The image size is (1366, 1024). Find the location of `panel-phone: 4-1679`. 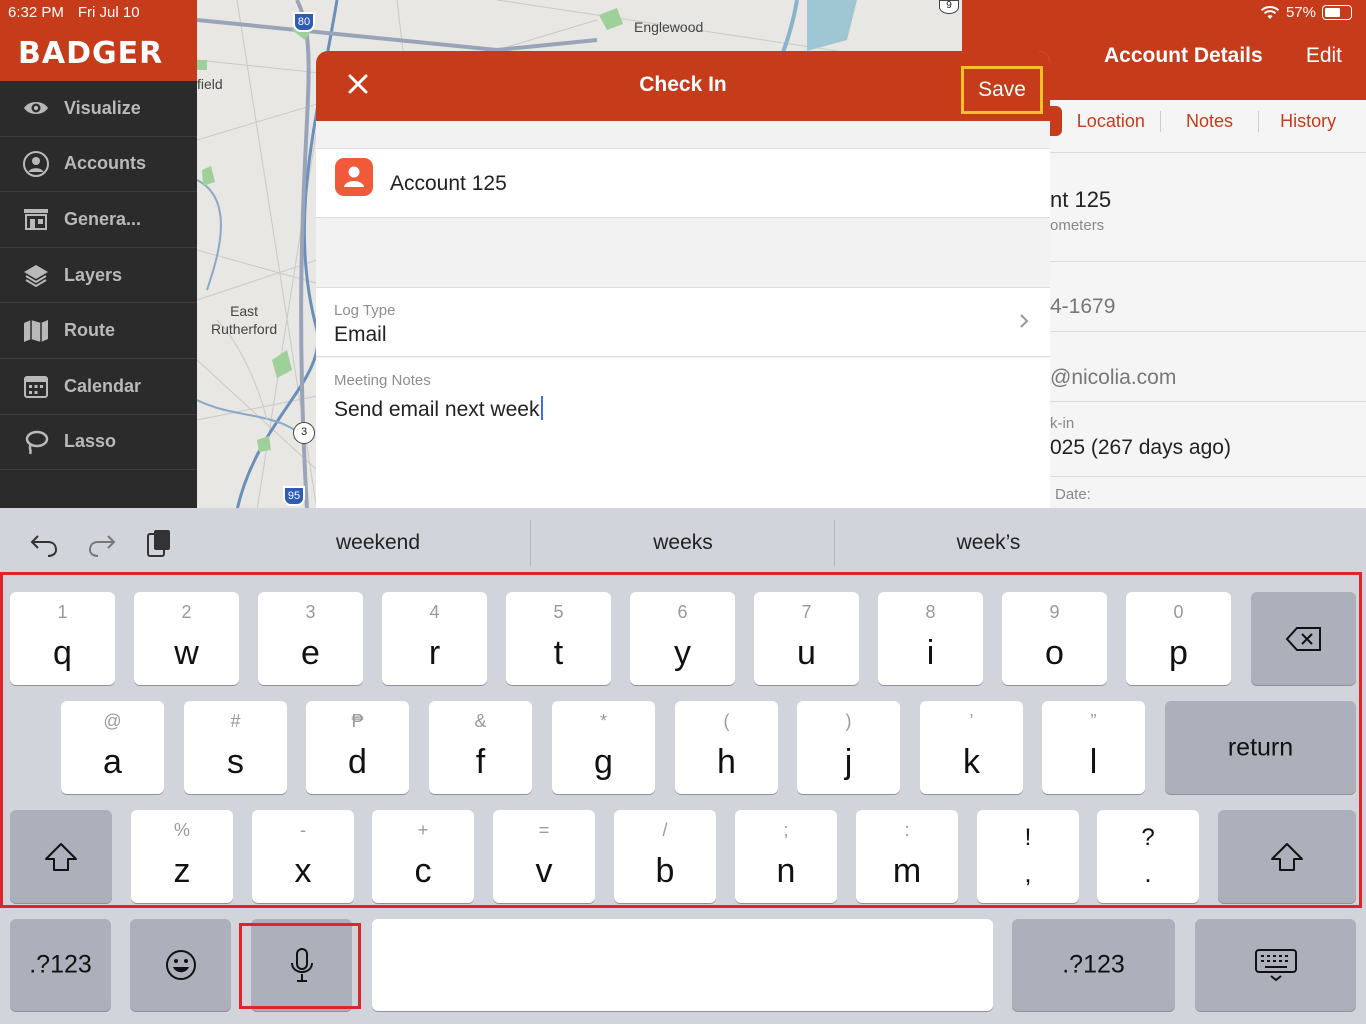

panel-phone: 4-1679 is located at coordinates (1083, 306).